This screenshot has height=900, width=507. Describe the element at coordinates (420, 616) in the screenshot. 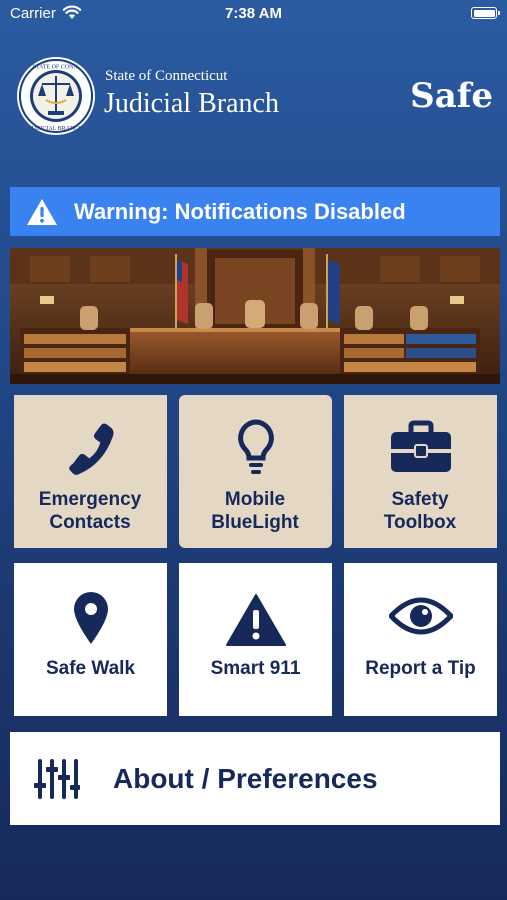

I see `eye-icon` at that location.